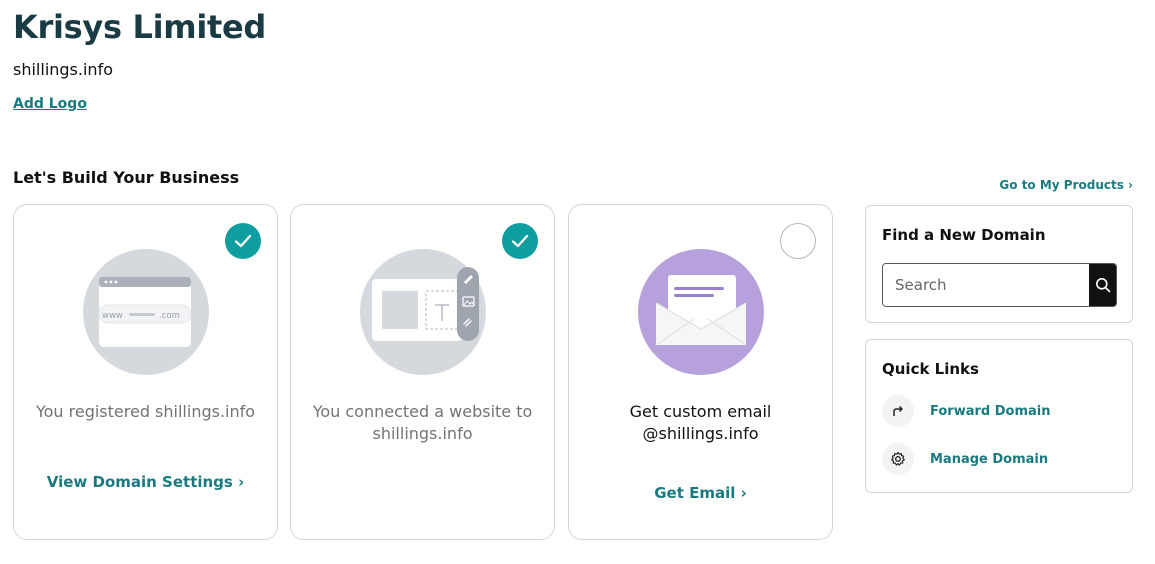 The height and width of the screenshot is (564, 1155). Describe the element at coordinates (989, 459) in the screenshot. I see `manage-domain-label: Manage Domain` at that location.